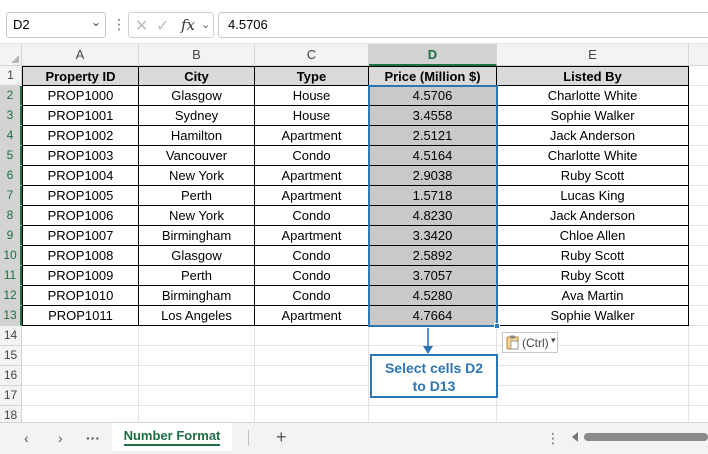 This screenshot has width=708, height=454. What do you see at coordinates (197, 76) in the screenshot?
I see `header-cell-city: City` at bounding box center [197, 76].